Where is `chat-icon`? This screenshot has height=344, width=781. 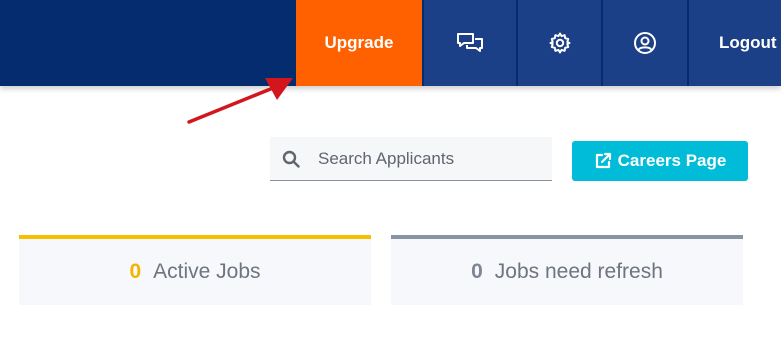
chat-icon is located at coordinates (470, 42).